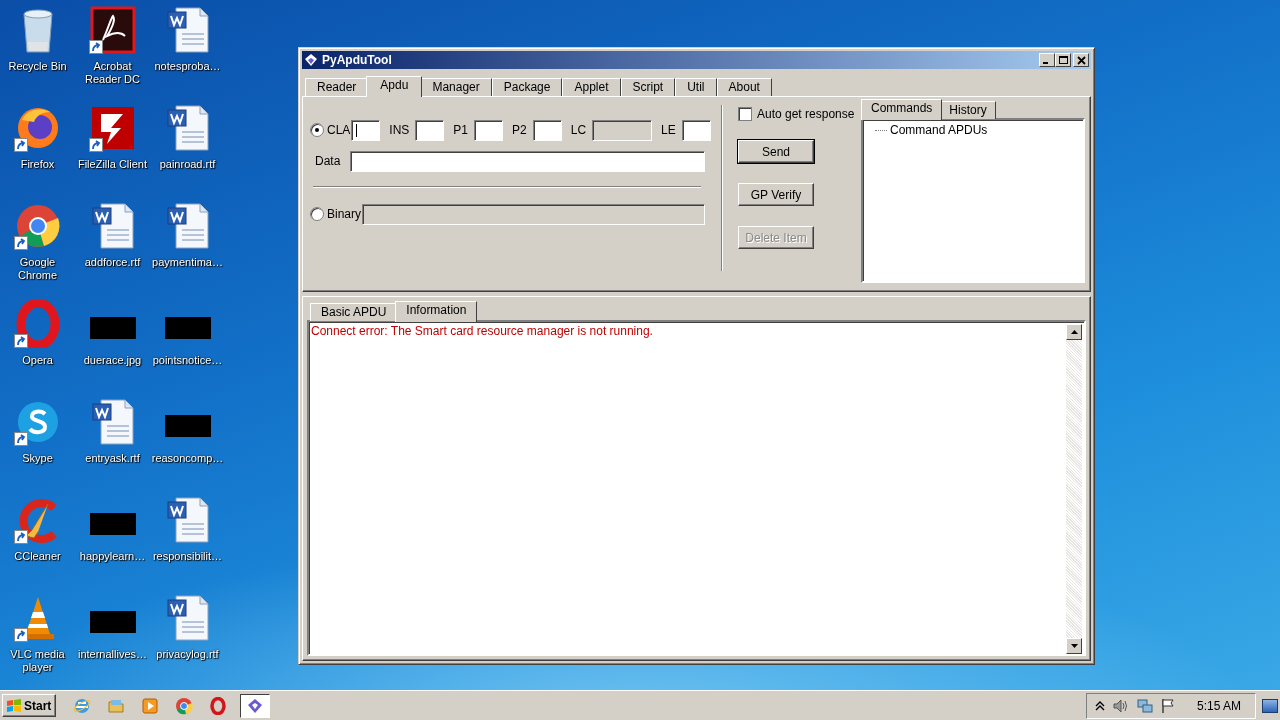 The height and width of the screenshot is (720, 1280). I want to click on tab: Package, so click(527, 87).